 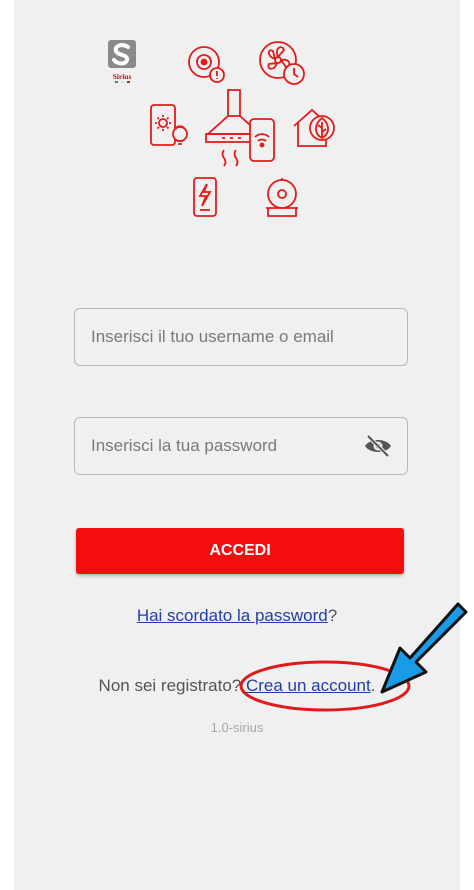 I want to click on username-input, so click(x=241, y=337).